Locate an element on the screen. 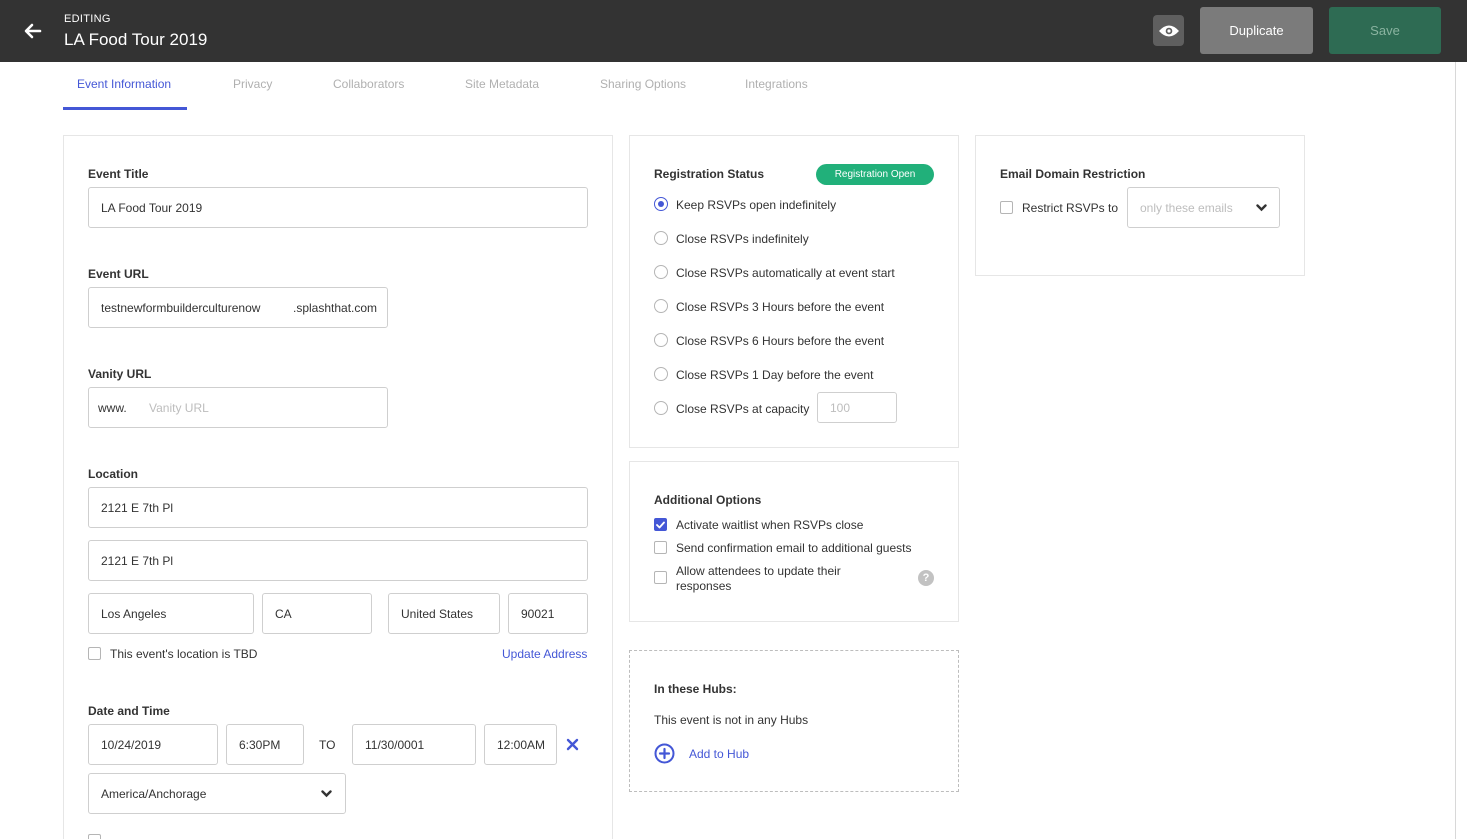  radio-close-indefinitely-label: Close RSVPs indefinitely is located at coordinates (742, 239).